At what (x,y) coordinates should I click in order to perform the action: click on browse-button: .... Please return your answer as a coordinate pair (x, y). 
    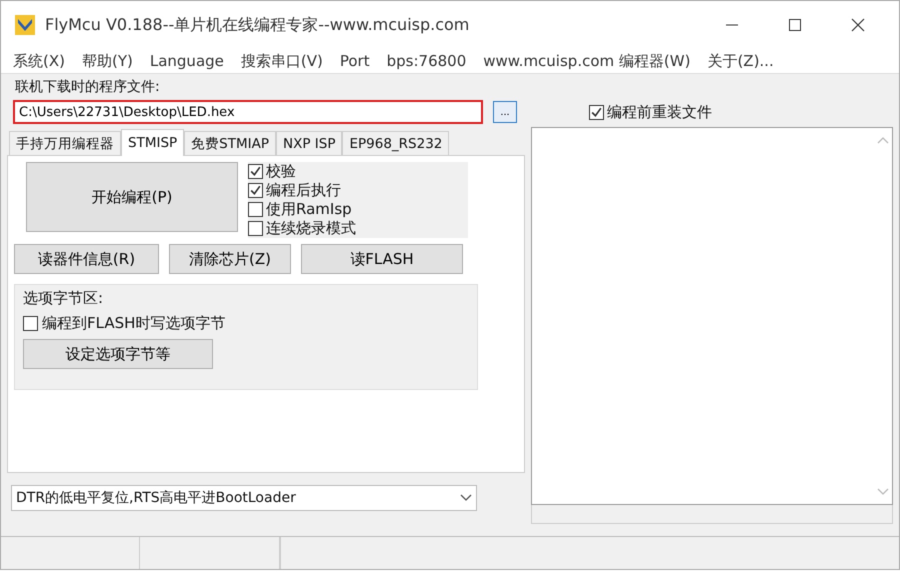
    Looking at the image, I should click on (505, 112).